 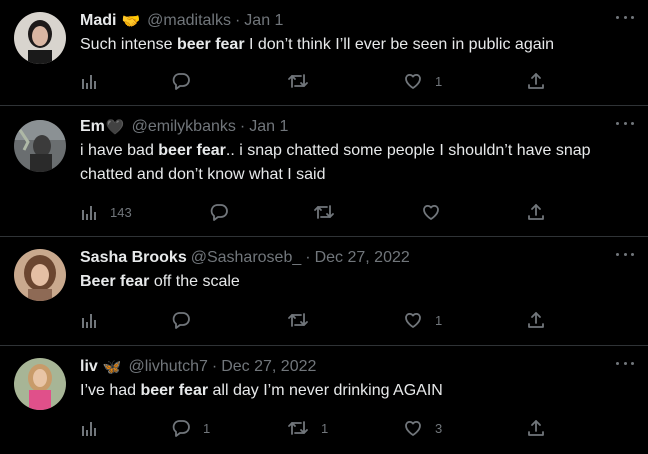 I want to click on highlighted-term: Beer fear, so click(x=115, y=281).